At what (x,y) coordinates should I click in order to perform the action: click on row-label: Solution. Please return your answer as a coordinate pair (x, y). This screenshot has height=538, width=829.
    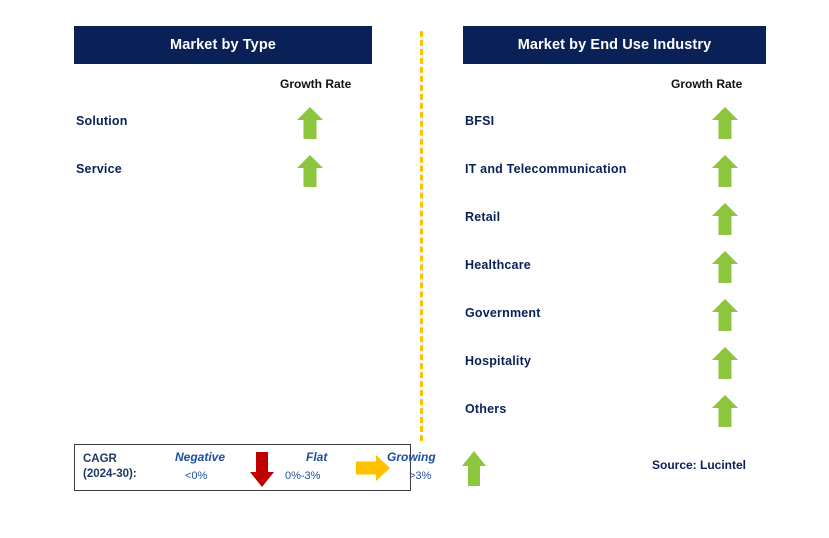
    Looking at the image, I should click on (102, 121).